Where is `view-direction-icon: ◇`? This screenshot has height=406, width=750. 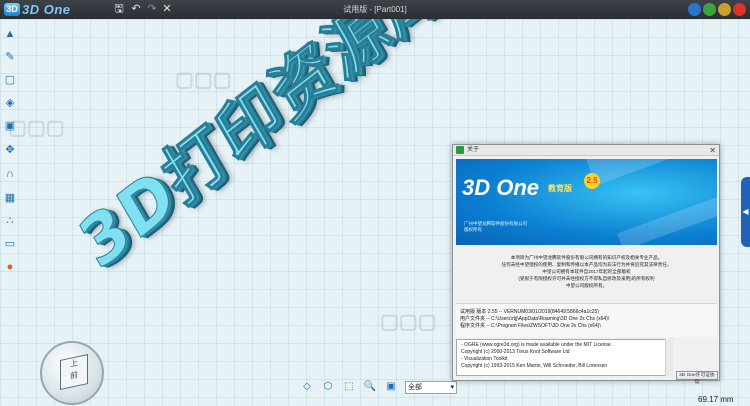 view-direction-icon: ◇ is located at coordinates (307, 387).